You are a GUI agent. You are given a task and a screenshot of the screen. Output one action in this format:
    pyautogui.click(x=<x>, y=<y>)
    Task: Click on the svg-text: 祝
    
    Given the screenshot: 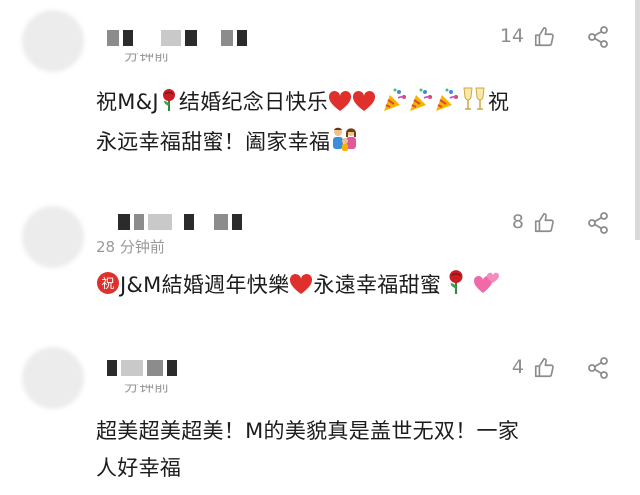 What is the action you would take?
    pyautogui.click(x=107, y=284)
    